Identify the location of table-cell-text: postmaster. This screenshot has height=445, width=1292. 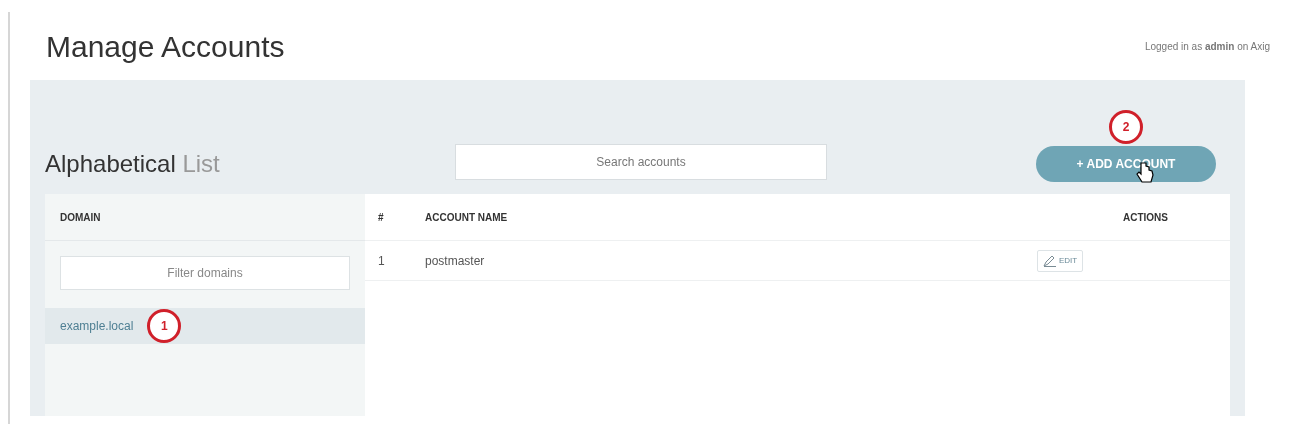
(455, 261).